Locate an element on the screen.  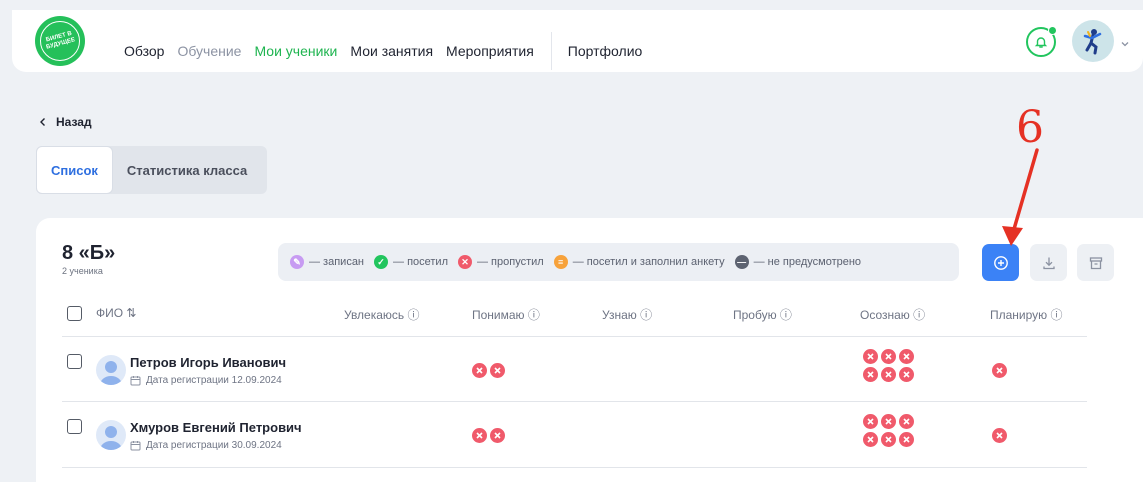
registration-date: Дата регистрации 12.09.2024 is located at coordinates (206, 380).